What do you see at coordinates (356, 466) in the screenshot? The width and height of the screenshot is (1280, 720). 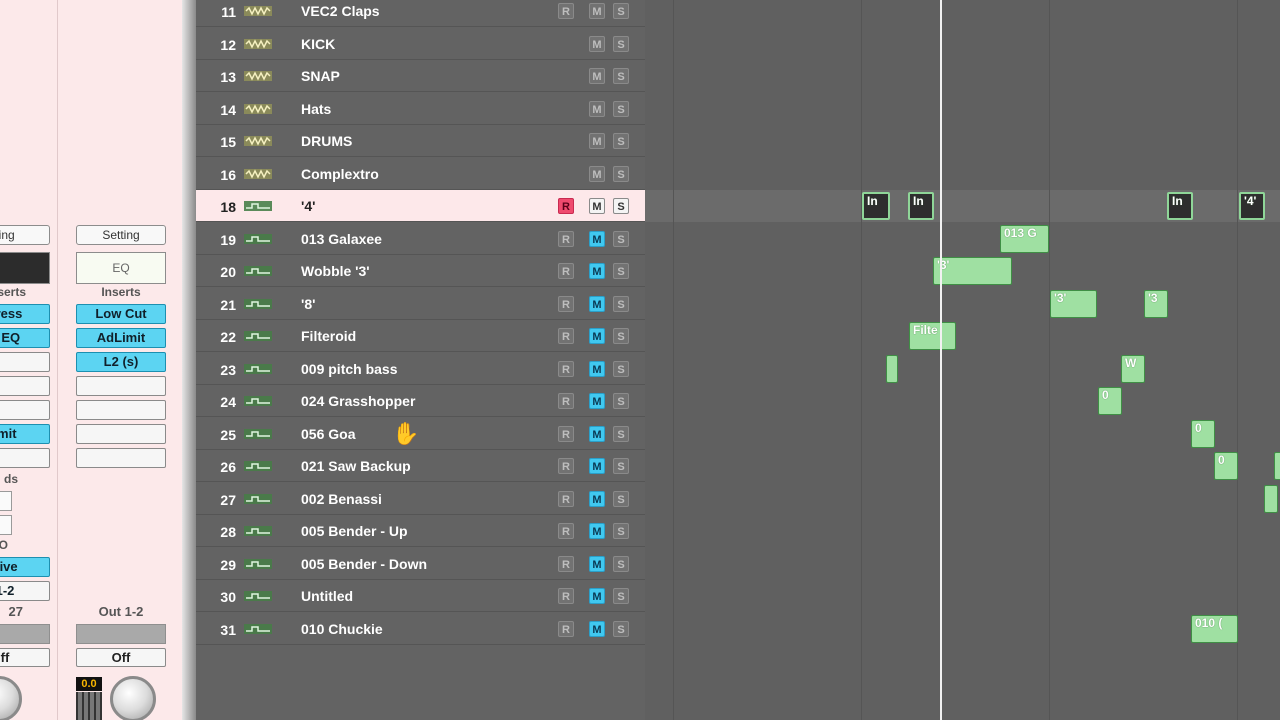 I see `track-name: 021 Saw Backup` at bounding box center [356, 466].